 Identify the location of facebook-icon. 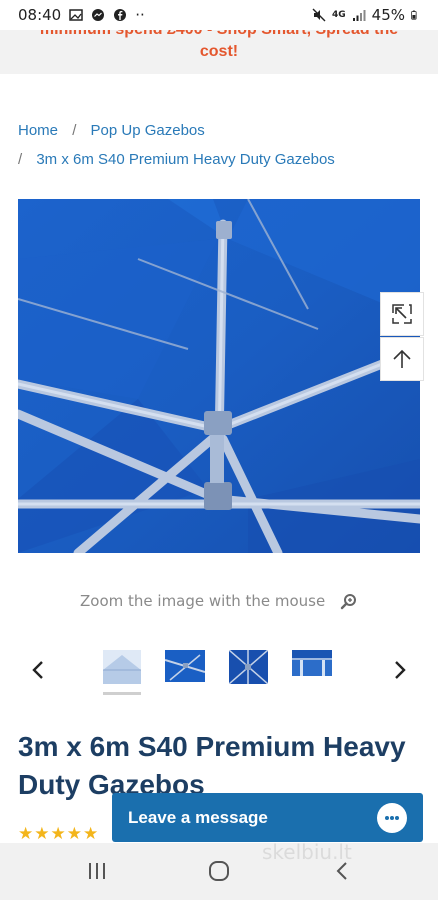
(120, 15).